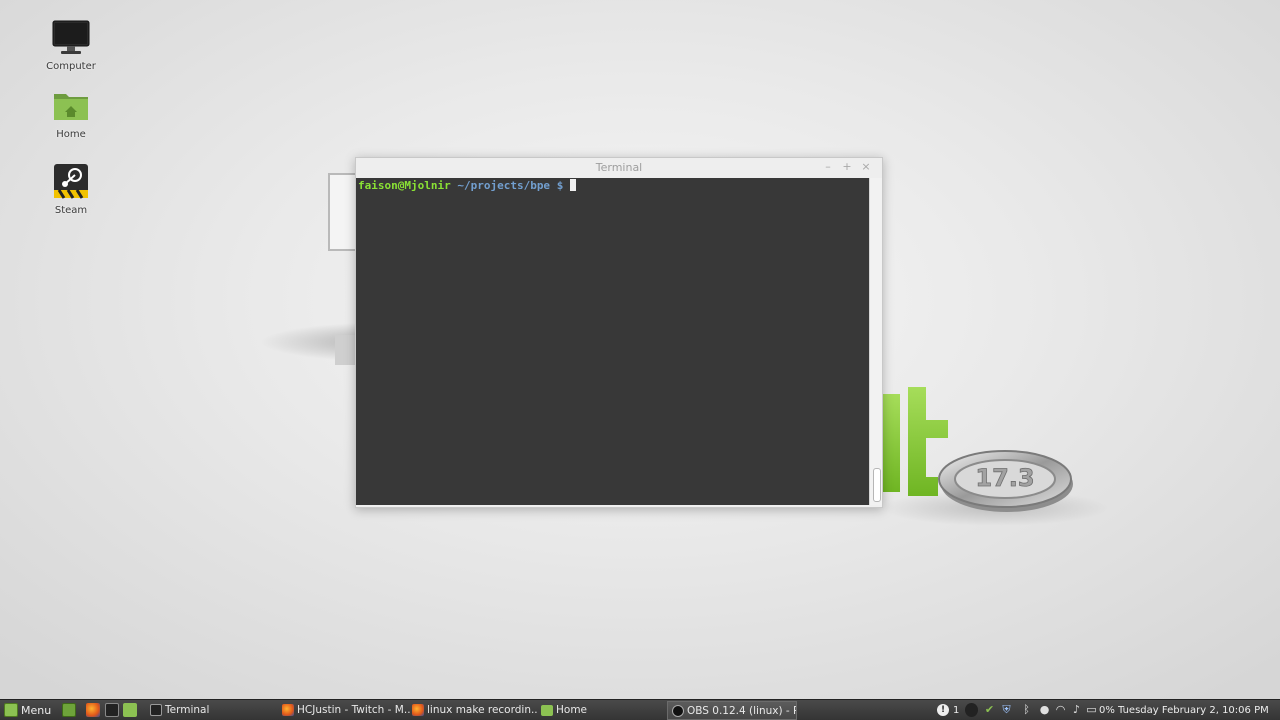 The image size is (1280, 720). I want to click on desktop-icon-steam: Steam, so click(71, 189).